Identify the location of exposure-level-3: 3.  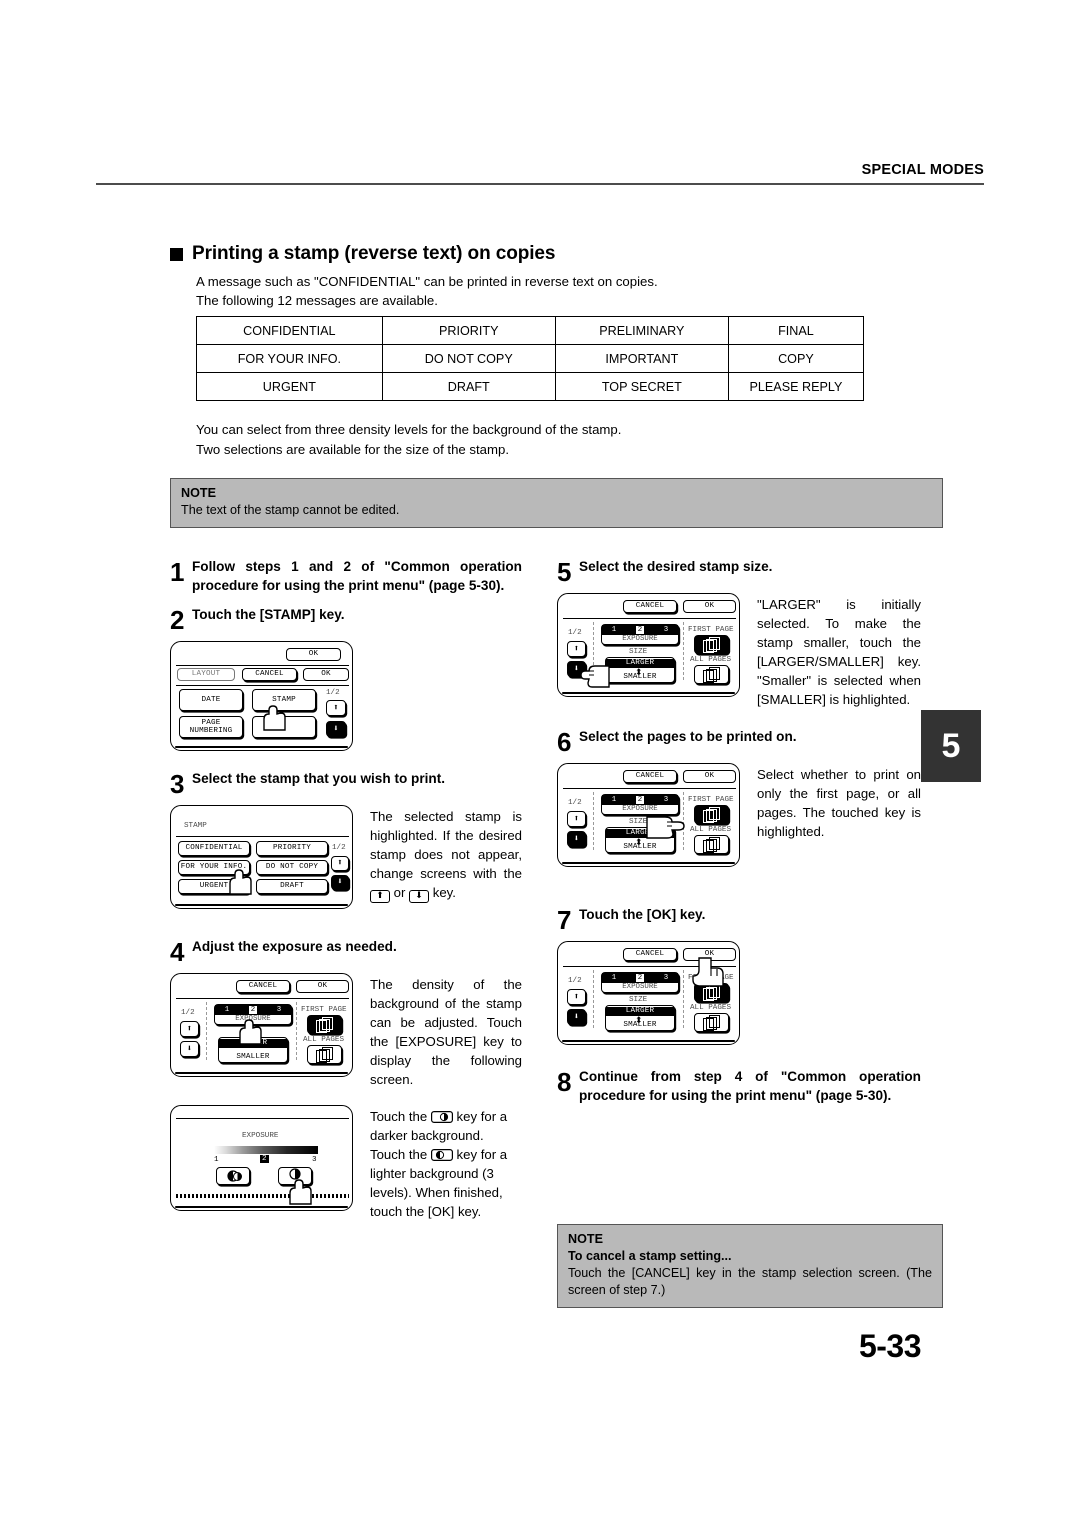
(279, 1010).